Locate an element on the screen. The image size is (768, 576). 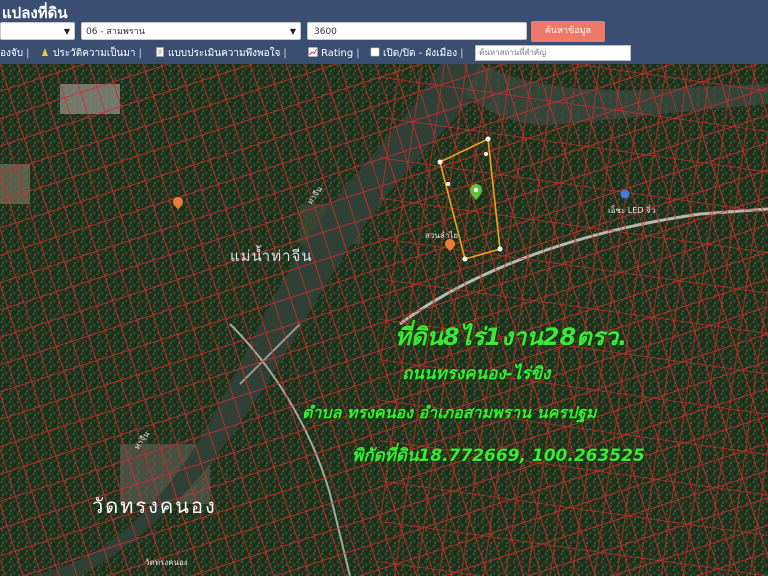
toolbar-item-zoning-label: เปิด/ปิด - ผังเมือง is located at coordinates (420, 53).